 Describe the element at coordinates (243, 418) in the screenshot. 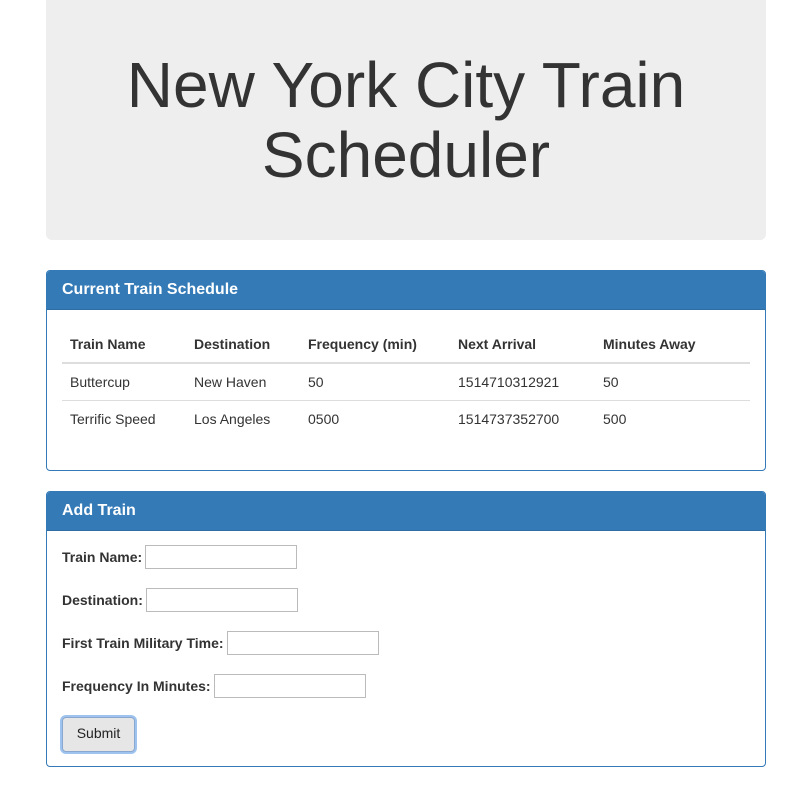

I see `cell-destination: Los Angeles` at that location.